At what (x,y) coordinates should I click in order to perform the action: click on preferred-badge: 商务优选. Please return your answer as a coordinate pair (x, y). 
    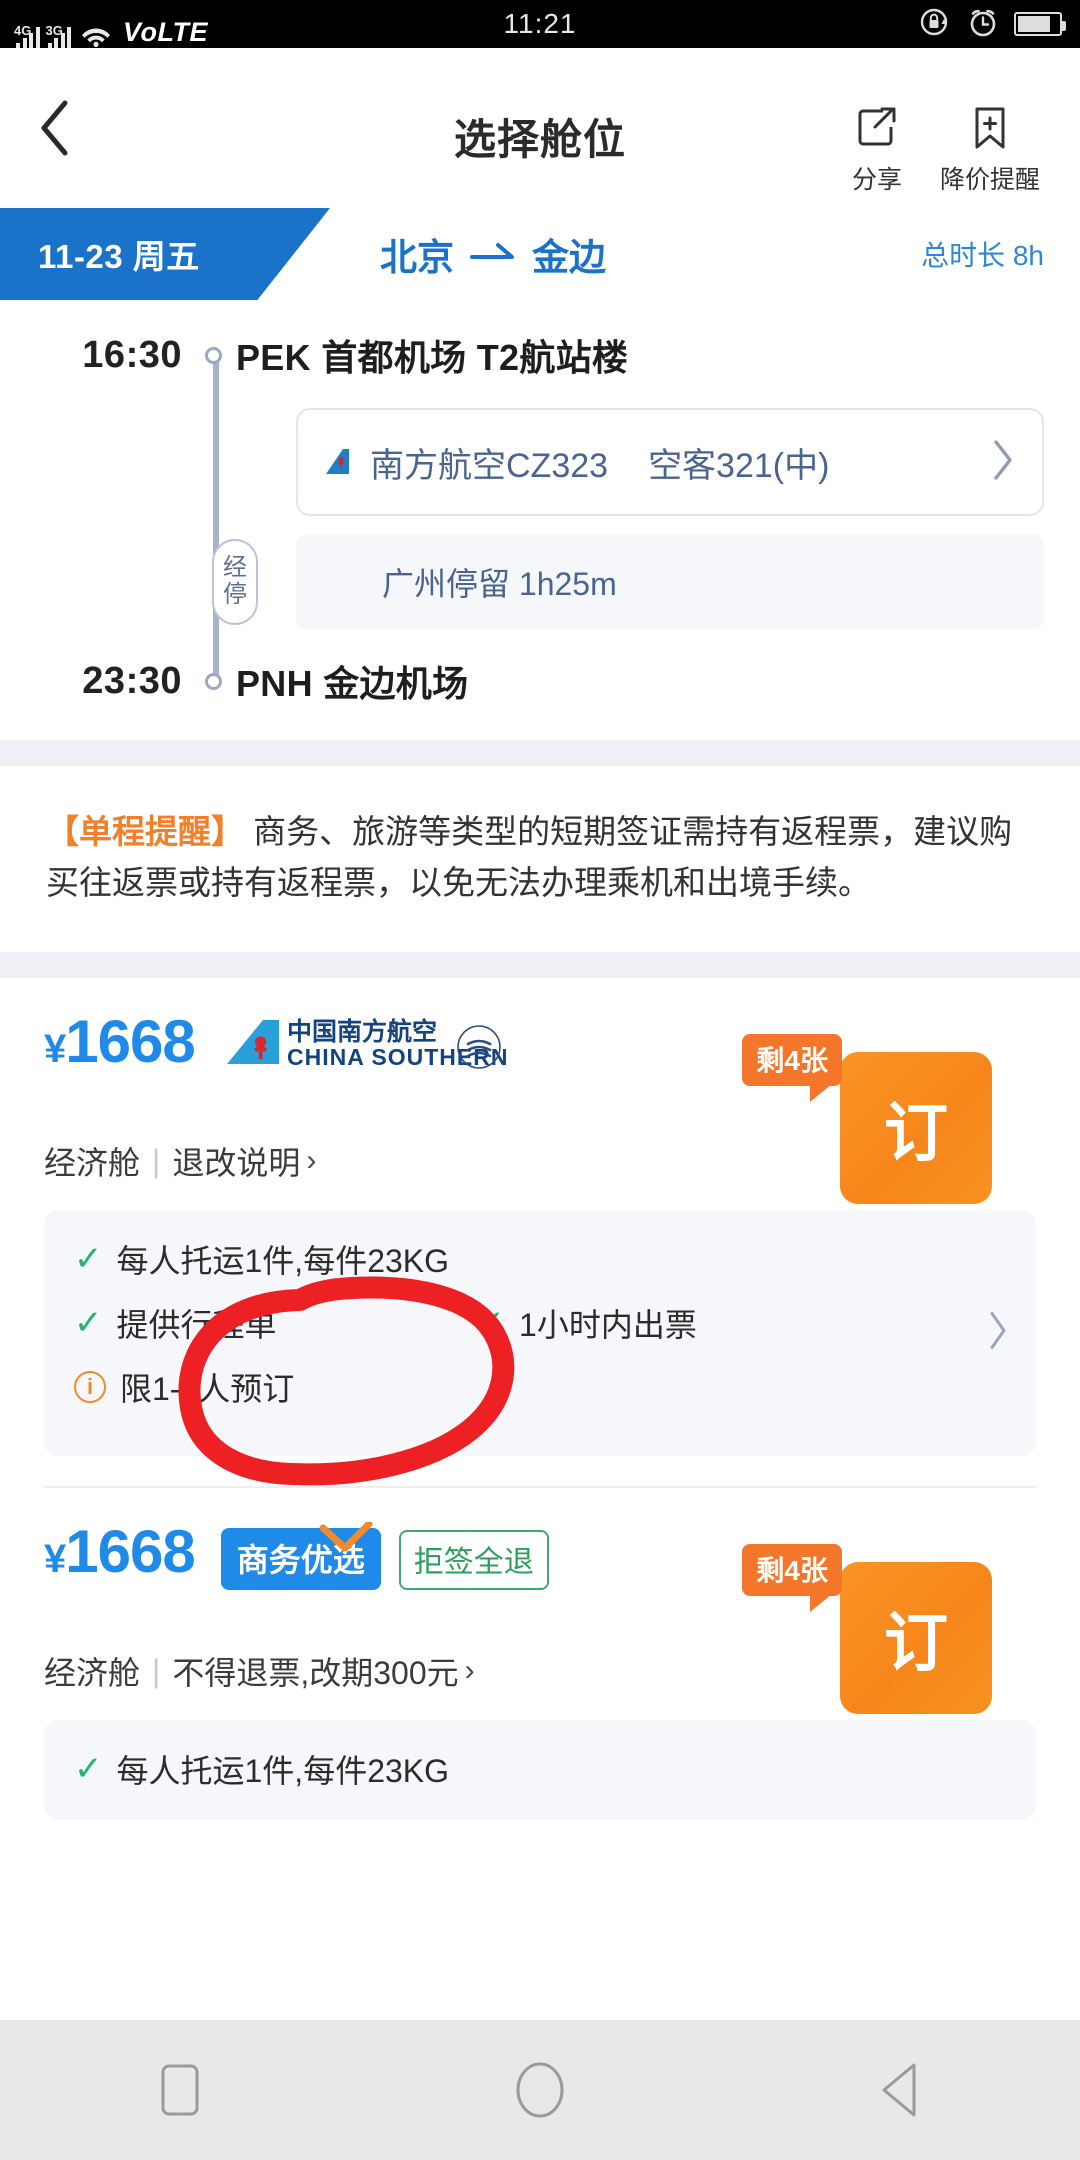
    Looking at the image, I should click on (300, 1556).